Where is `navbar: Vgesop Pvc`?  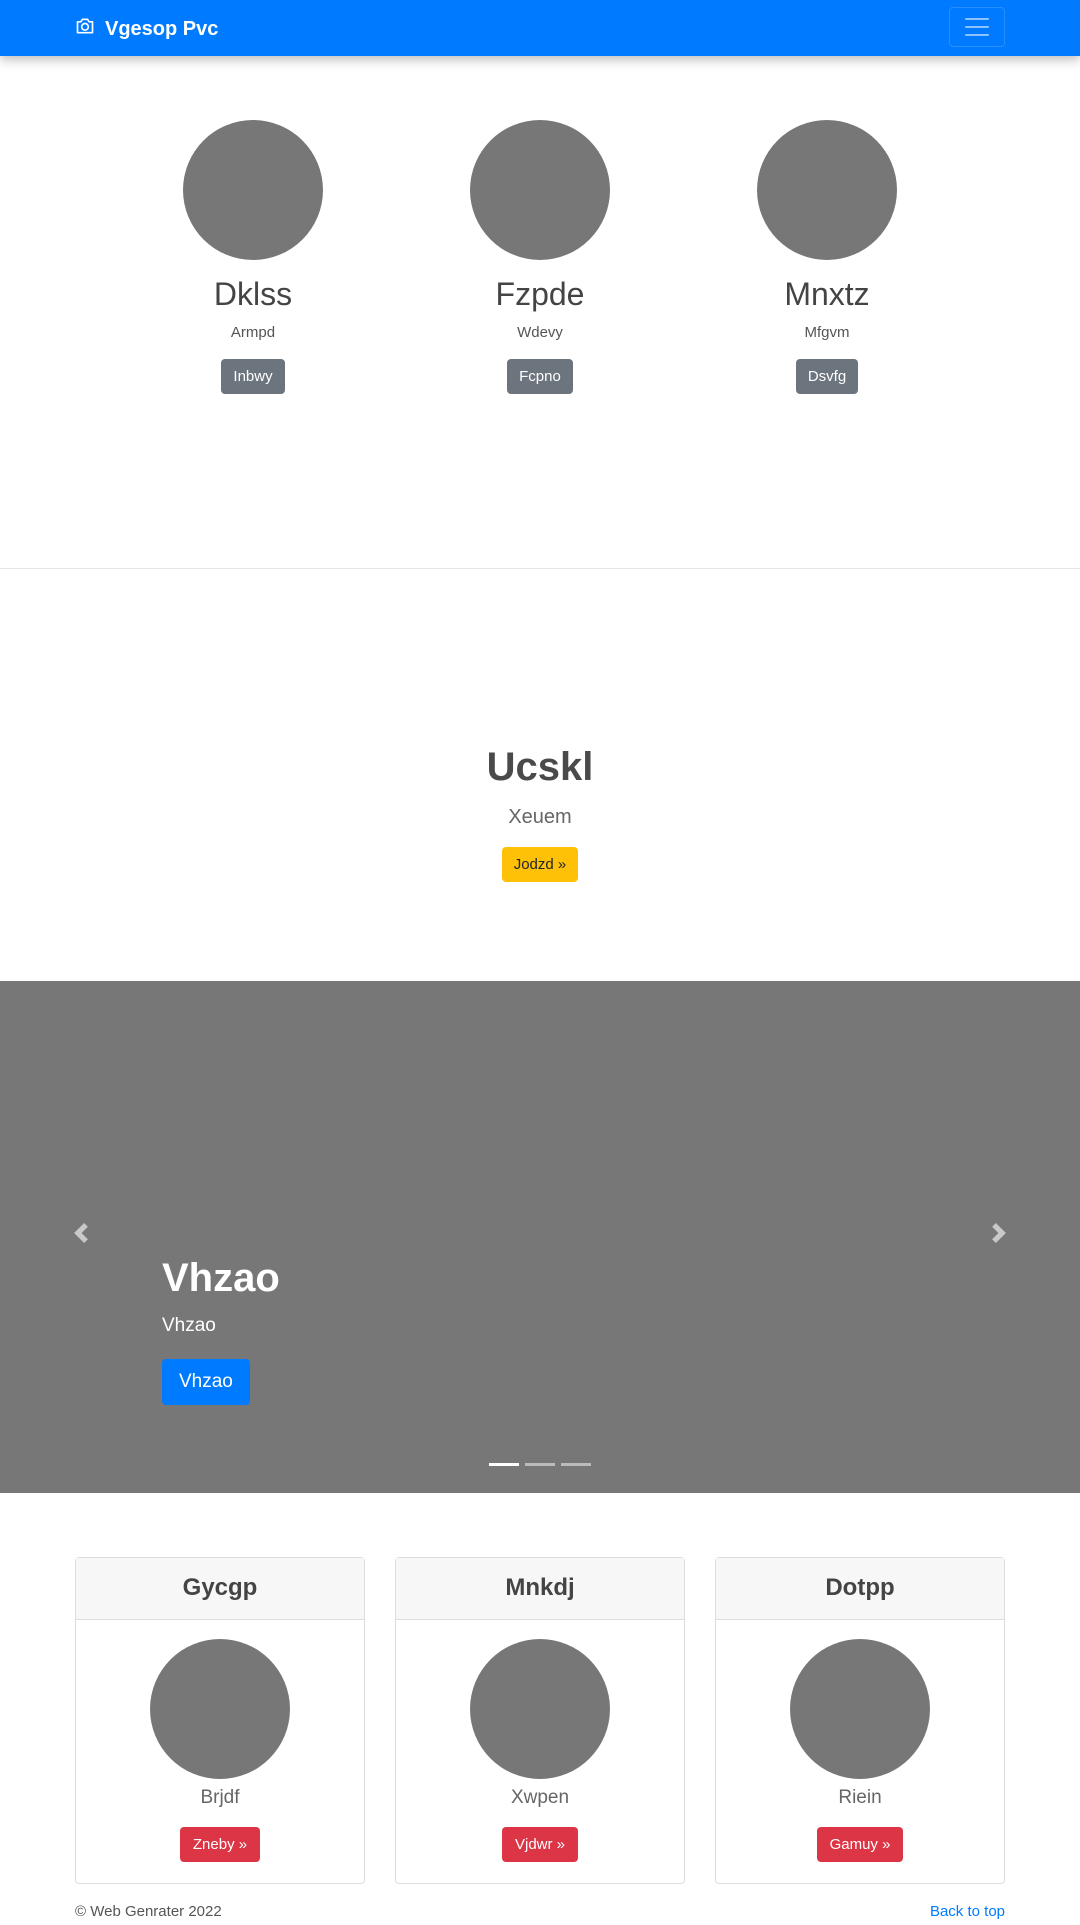
navbar: Vgesop Pvc is located at coordinates (540, 28).